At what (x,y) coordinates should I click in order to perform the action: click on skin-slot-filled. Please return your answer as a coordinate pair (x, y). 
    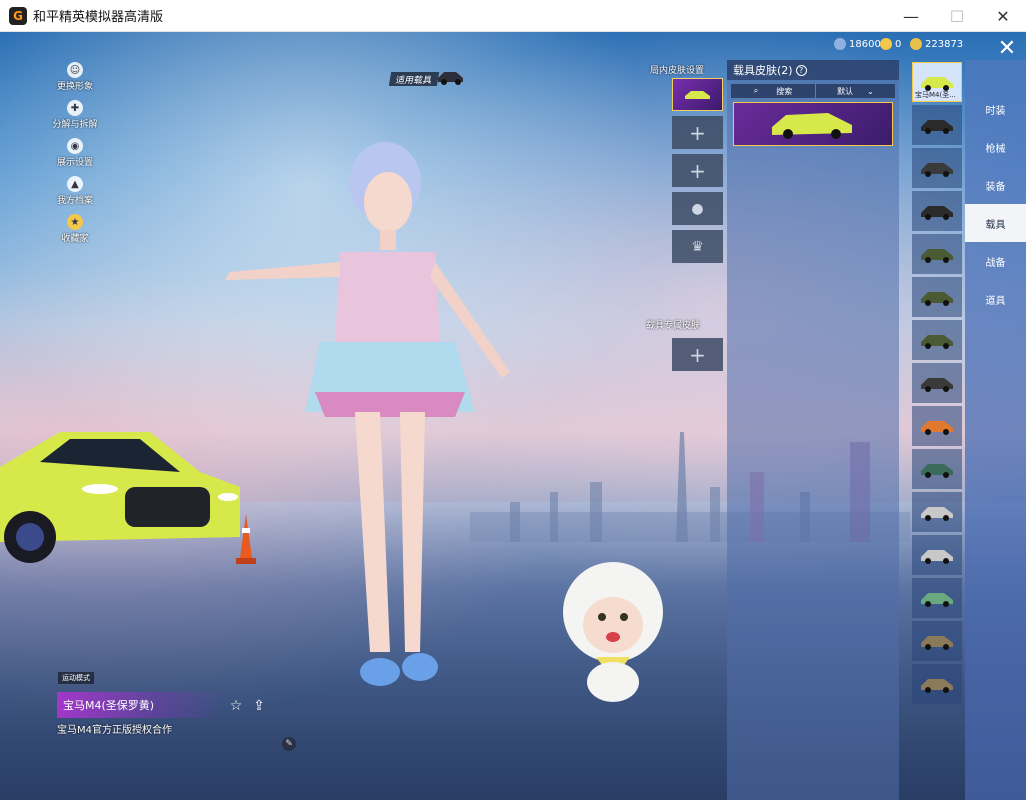
    Looking at the image, I should click on (697, 94).